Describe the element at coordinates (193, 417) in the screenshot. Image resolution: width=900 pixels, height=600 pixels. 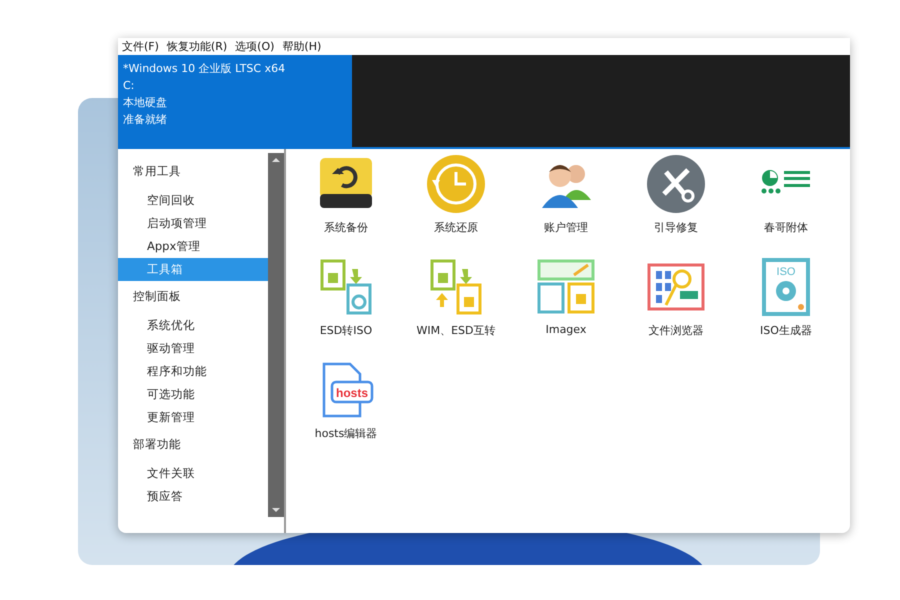
I see `sidebar-item: 更新管理` at that location.